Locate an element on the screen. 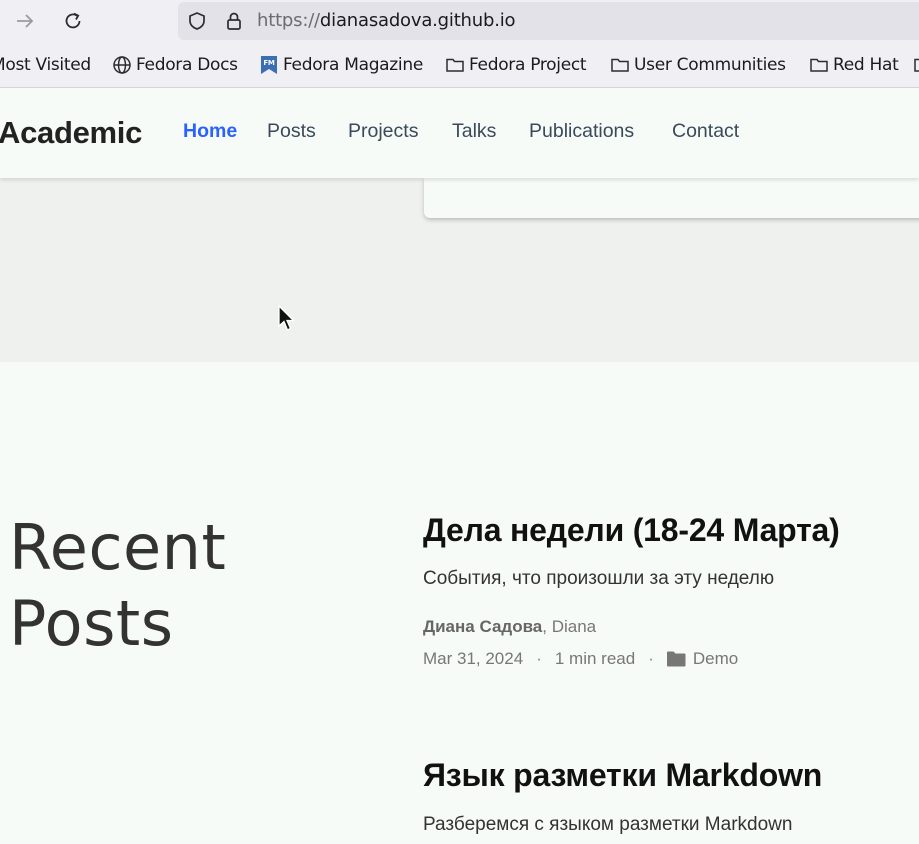 This screenshot has width=919, height=844. post-read-time: 1 min read is located at coordinates (595, 658).